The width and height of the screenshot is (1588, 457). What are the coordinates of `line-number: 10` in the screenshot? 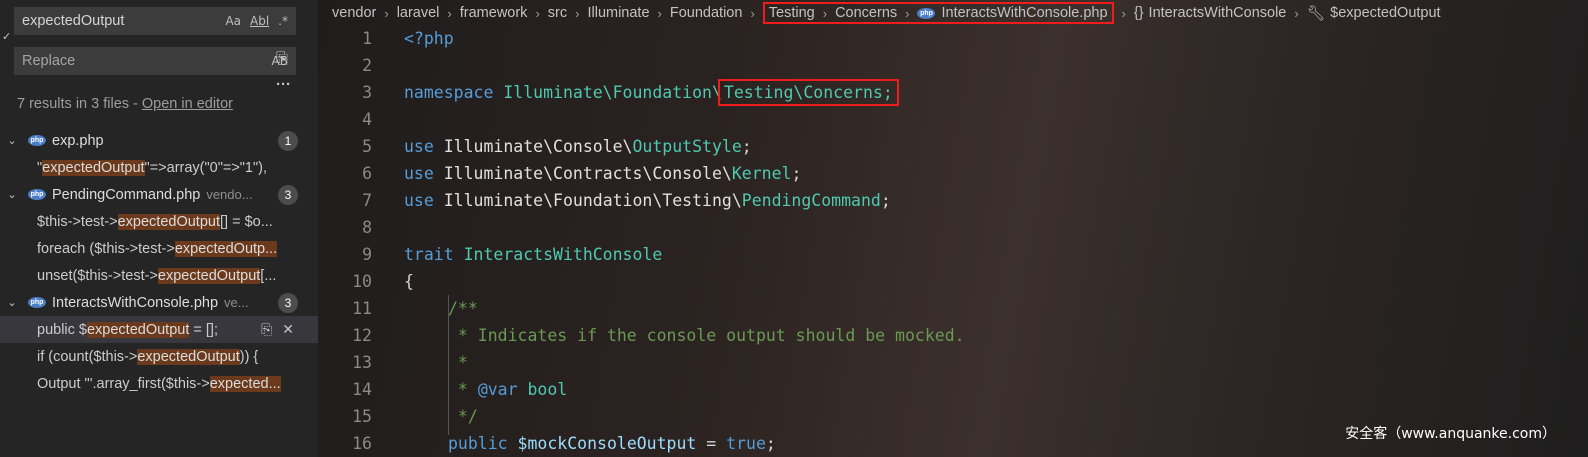 It's located at (362, 281).